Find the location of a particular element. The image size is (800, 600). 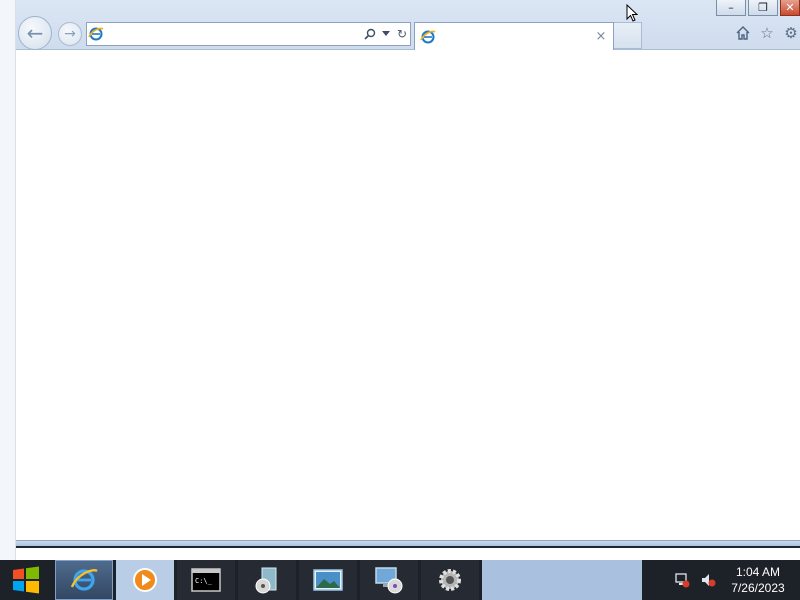

media-player-icon is located at coordinates (145, 580).